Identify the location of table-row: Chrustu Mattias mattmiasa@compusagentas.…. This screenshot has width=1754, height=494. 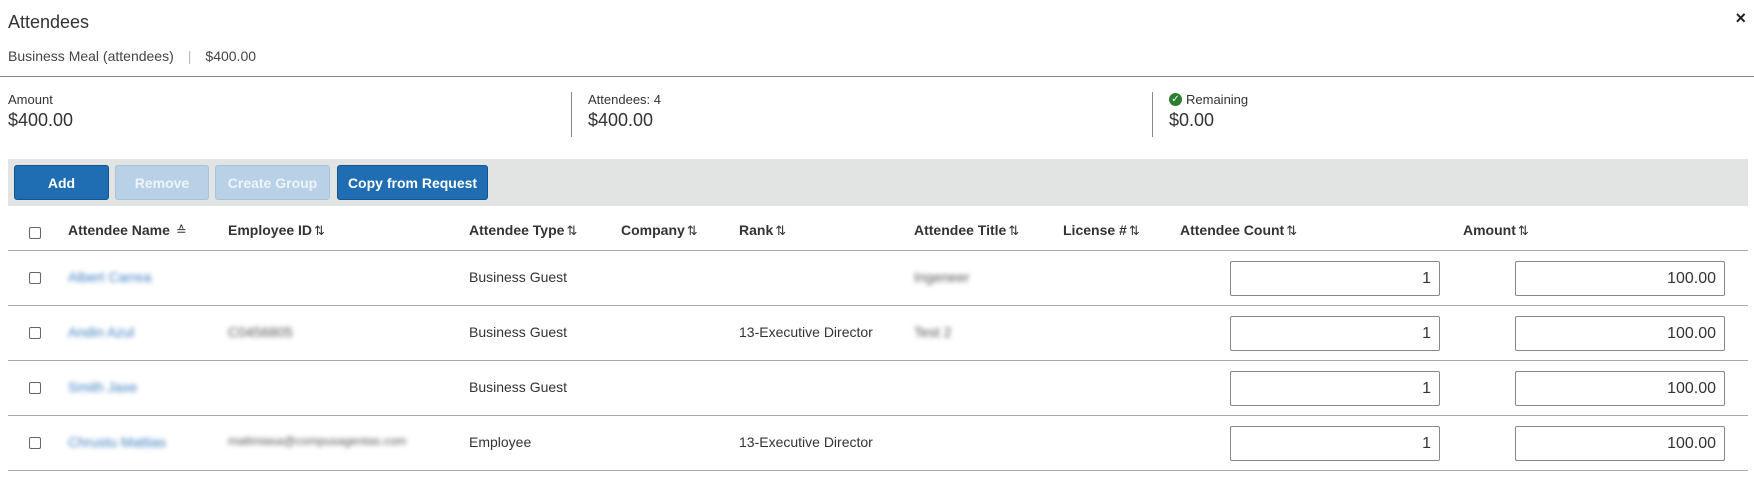
(878, 443).